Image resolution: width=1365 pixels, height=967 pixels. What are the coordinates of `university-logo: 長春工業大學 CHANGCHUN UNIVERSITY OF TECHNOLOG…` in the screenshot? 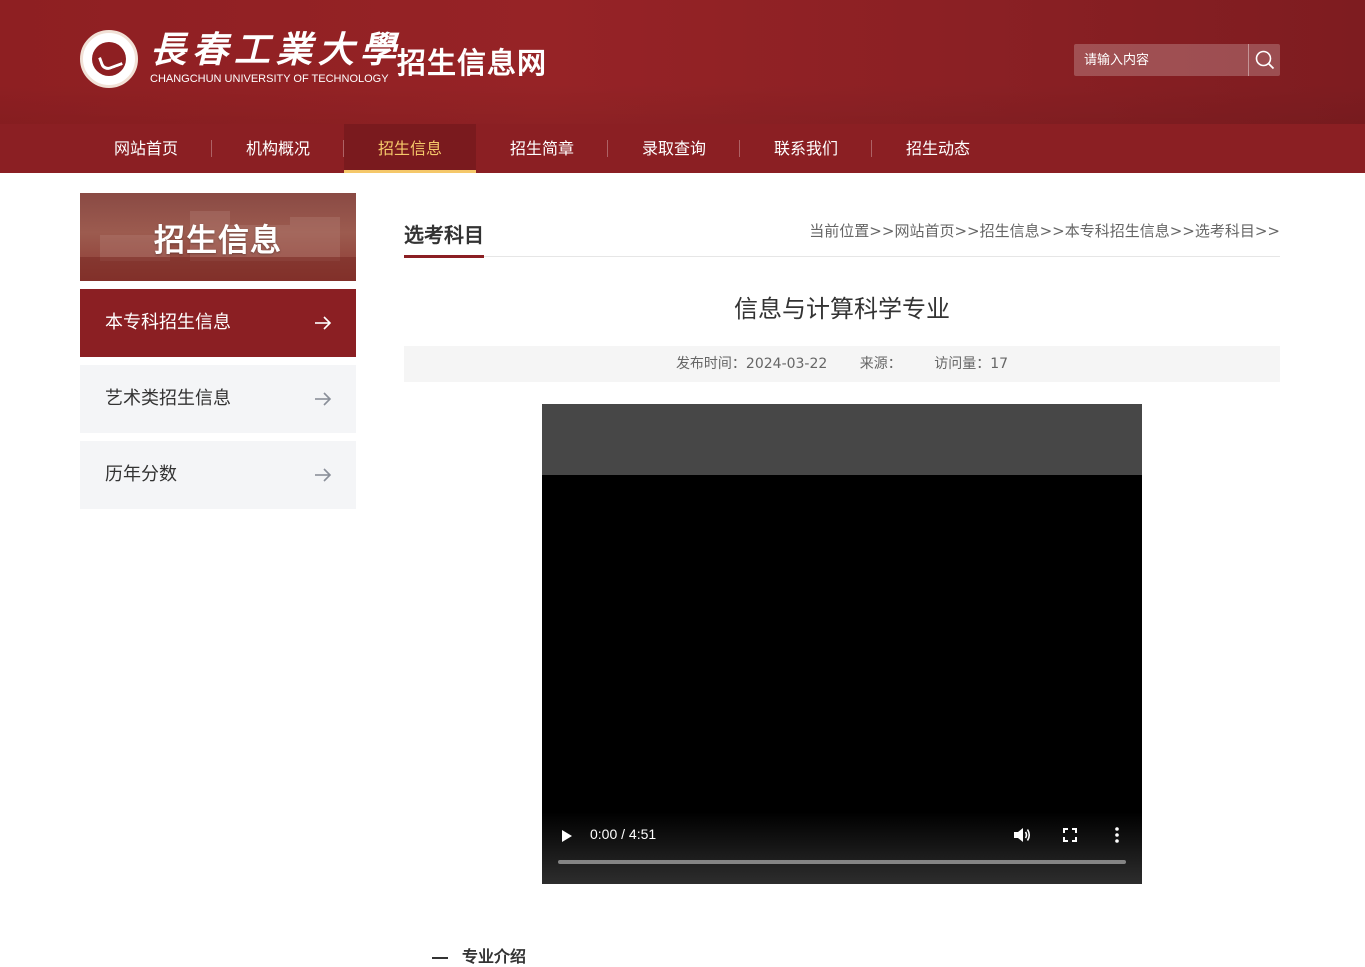 It's located at (238, 60).